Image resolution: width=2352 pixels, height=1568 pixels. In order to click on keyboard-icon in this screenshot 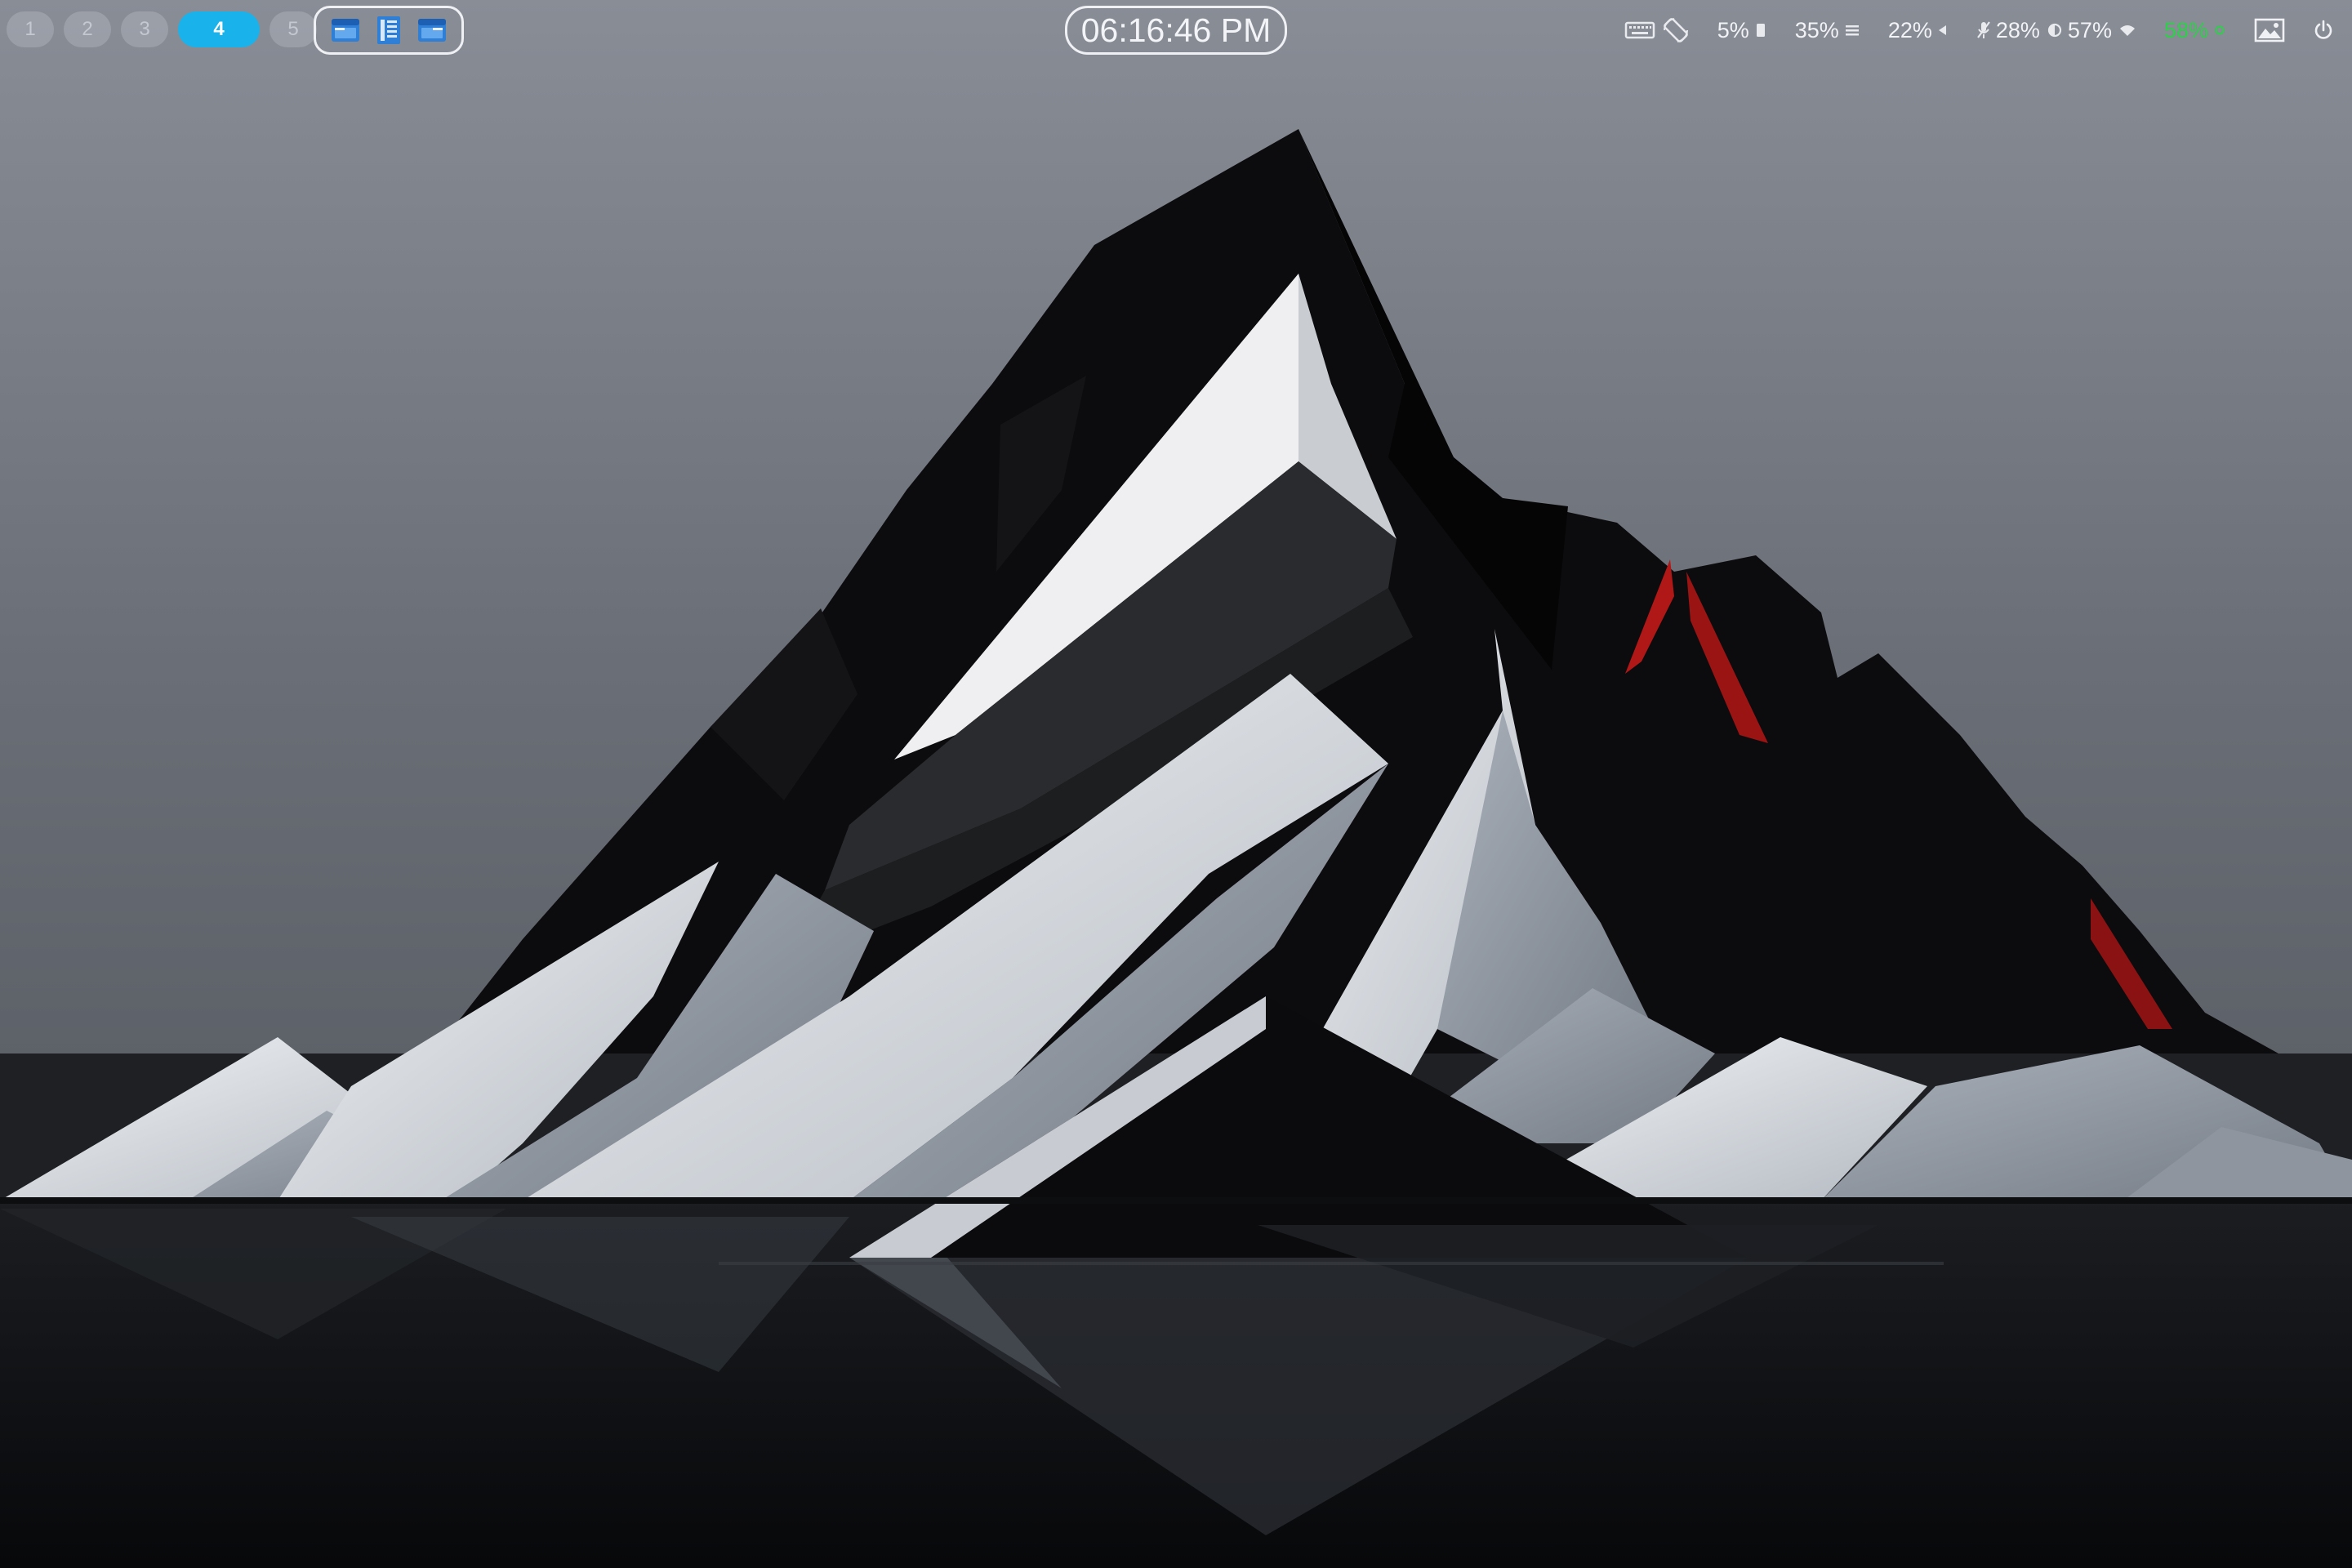, I will do `click(1639, 30)`.